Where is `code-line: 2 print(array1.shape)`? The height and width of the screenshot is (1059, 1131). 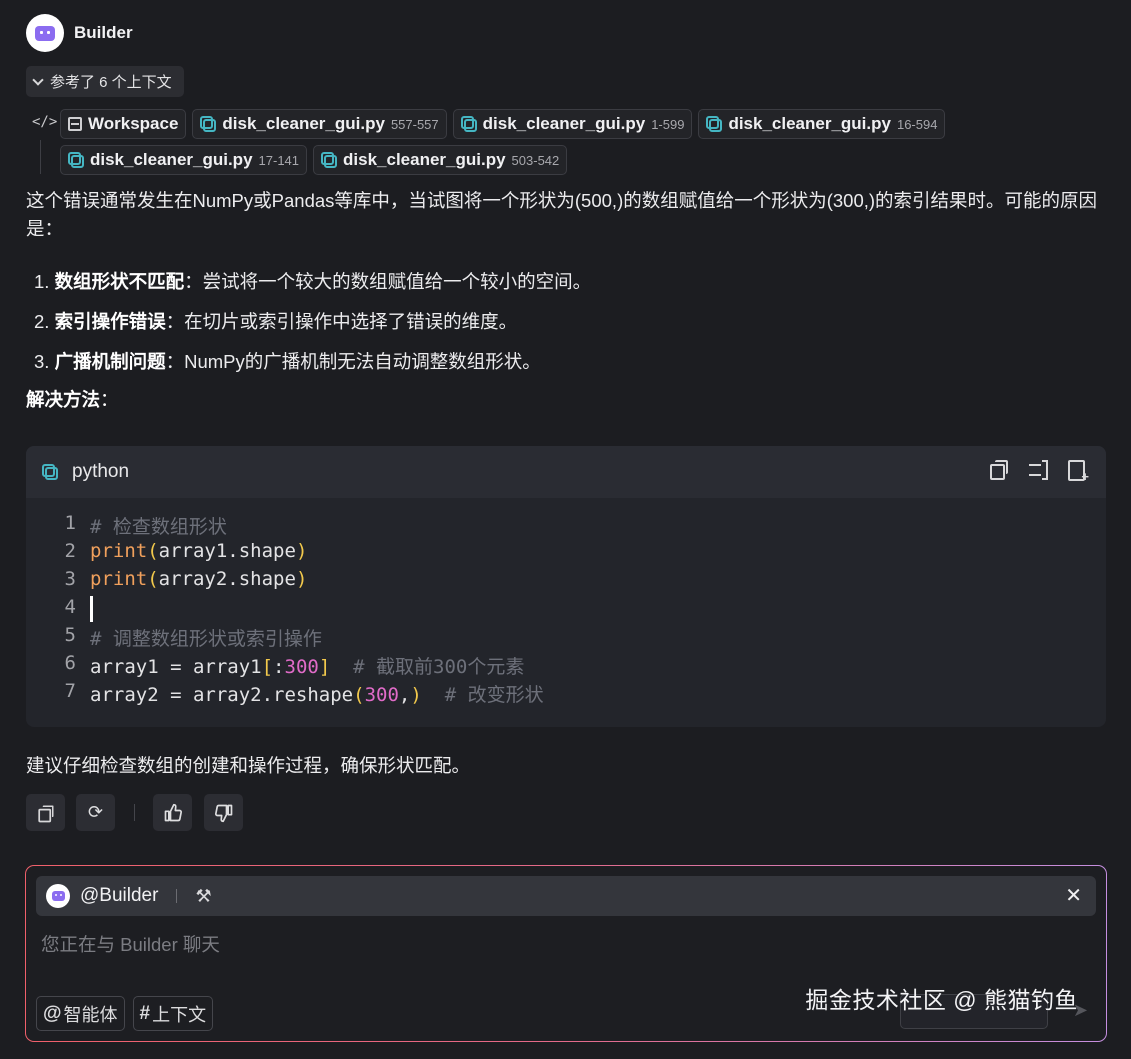 code-line: 2 print(array1.shape) is located at coordinates (167, 554).